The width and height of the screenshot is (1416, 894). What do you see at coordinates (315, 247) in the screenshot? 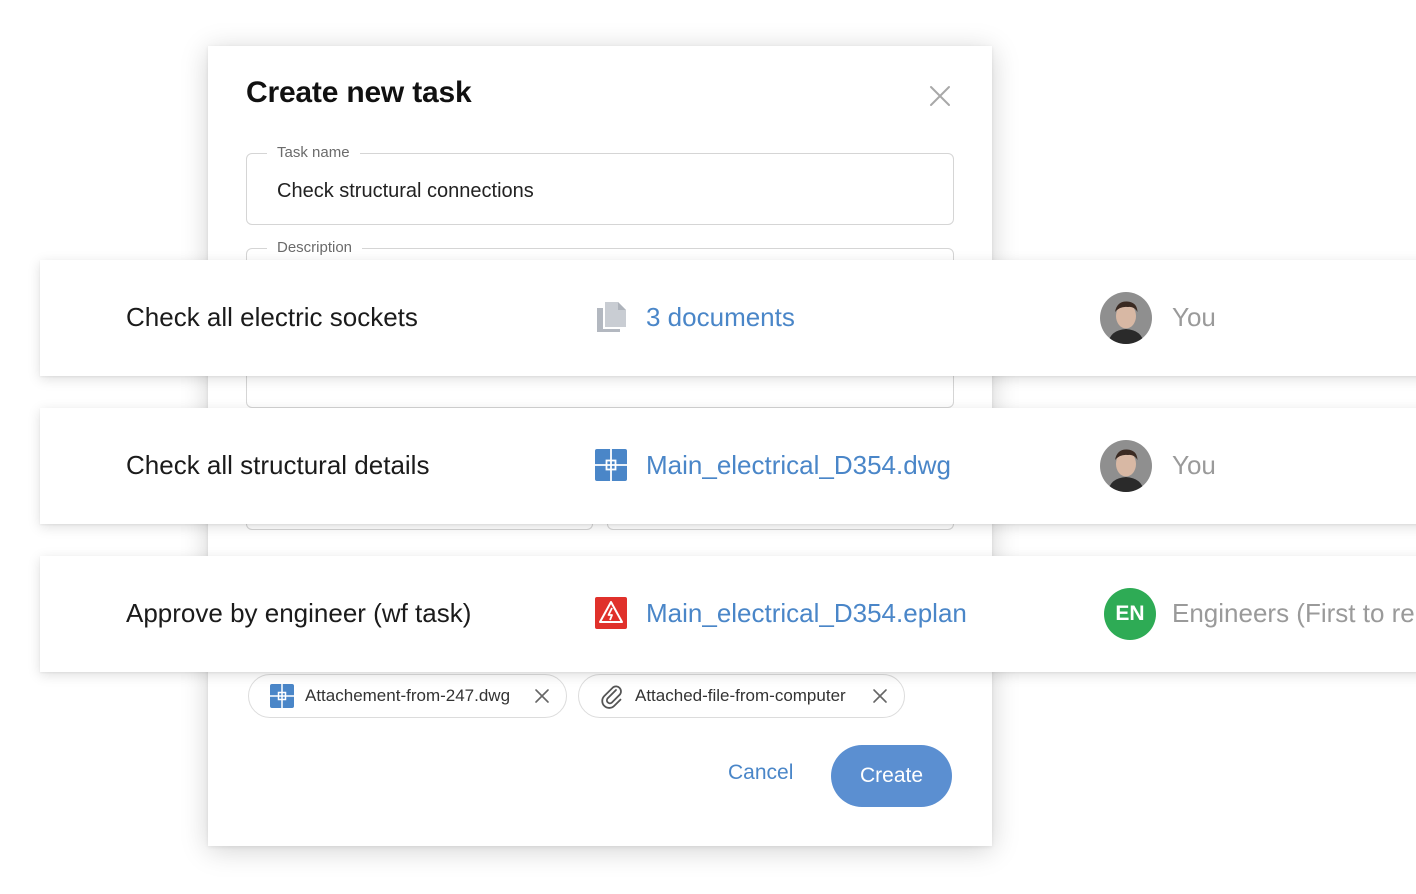
I see `description-label: Description` at bounding box center [315, 247].